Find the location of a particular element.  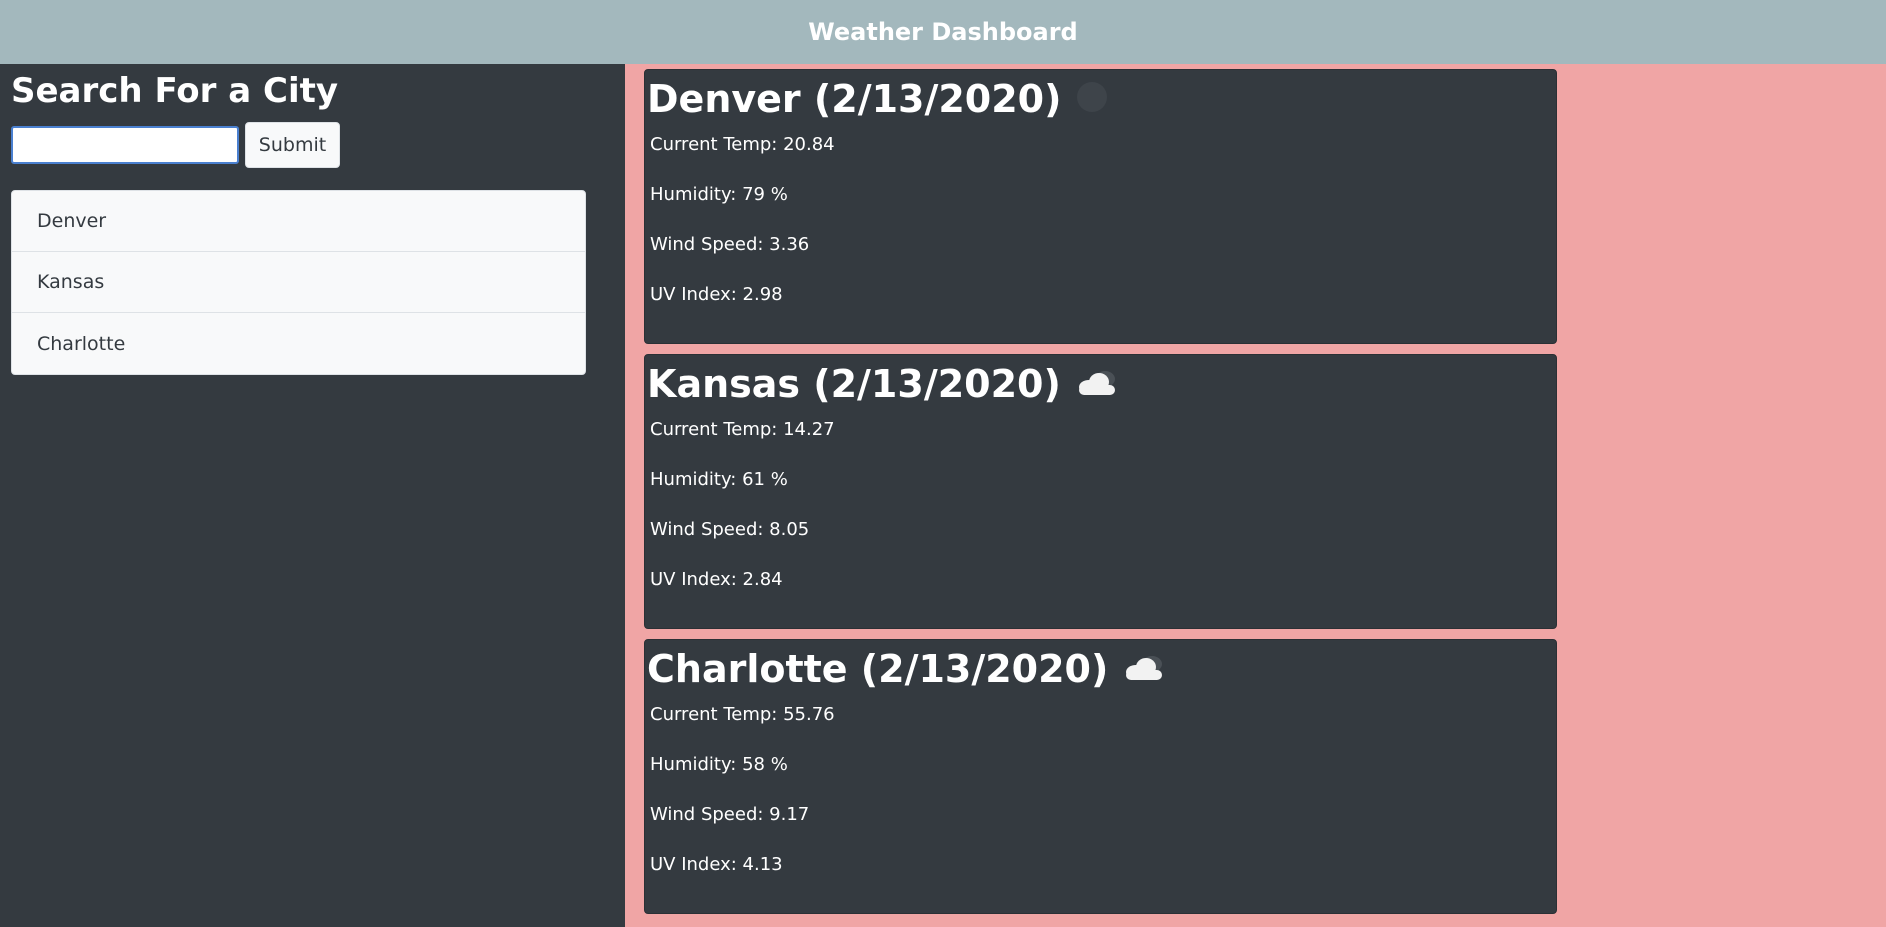

card-heading: Charlotte (2/13/2020) is located at coordinates (1100, 669).